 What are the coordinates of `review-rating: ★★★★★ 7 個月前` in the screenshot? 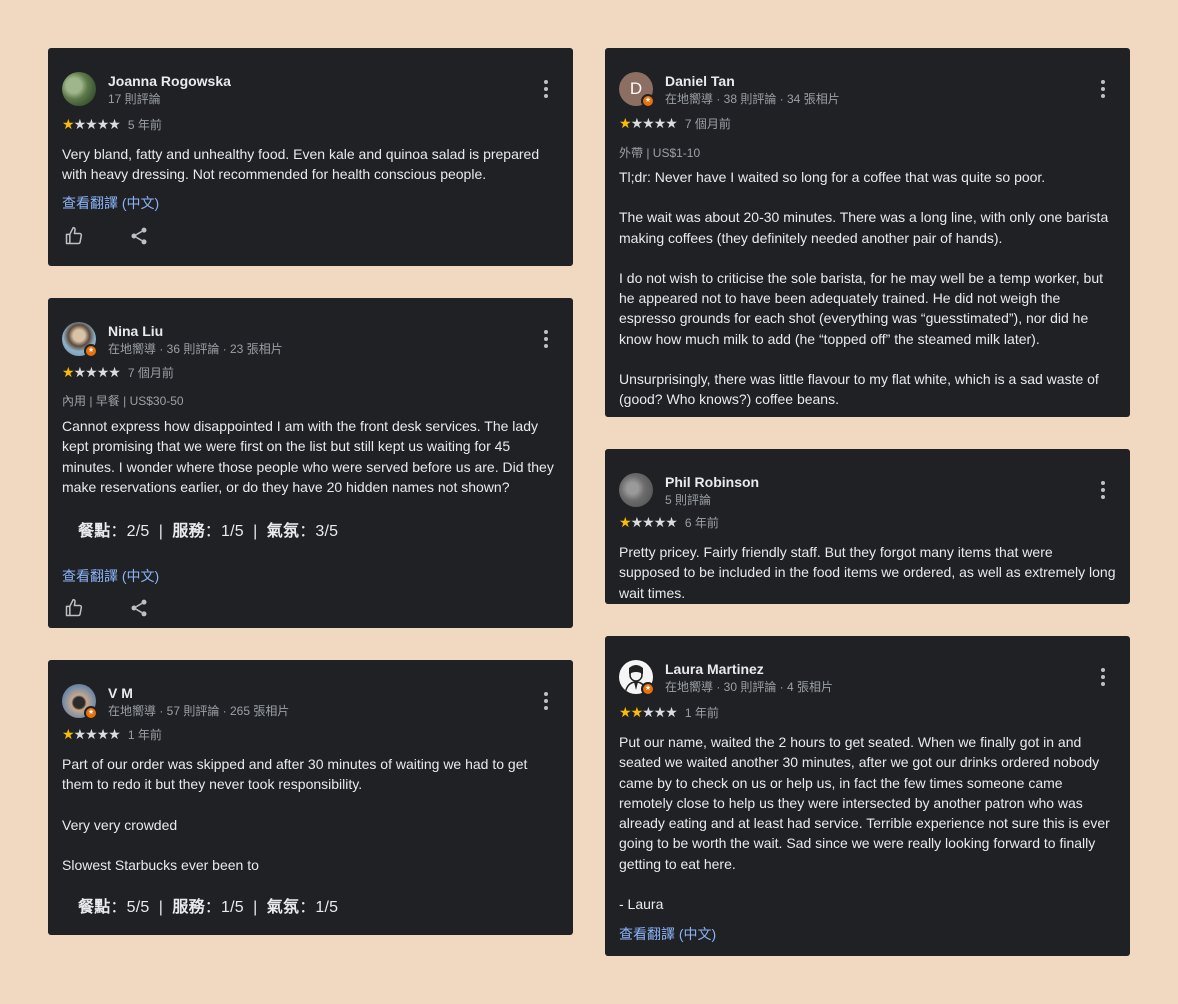 It's located at (118, 372).